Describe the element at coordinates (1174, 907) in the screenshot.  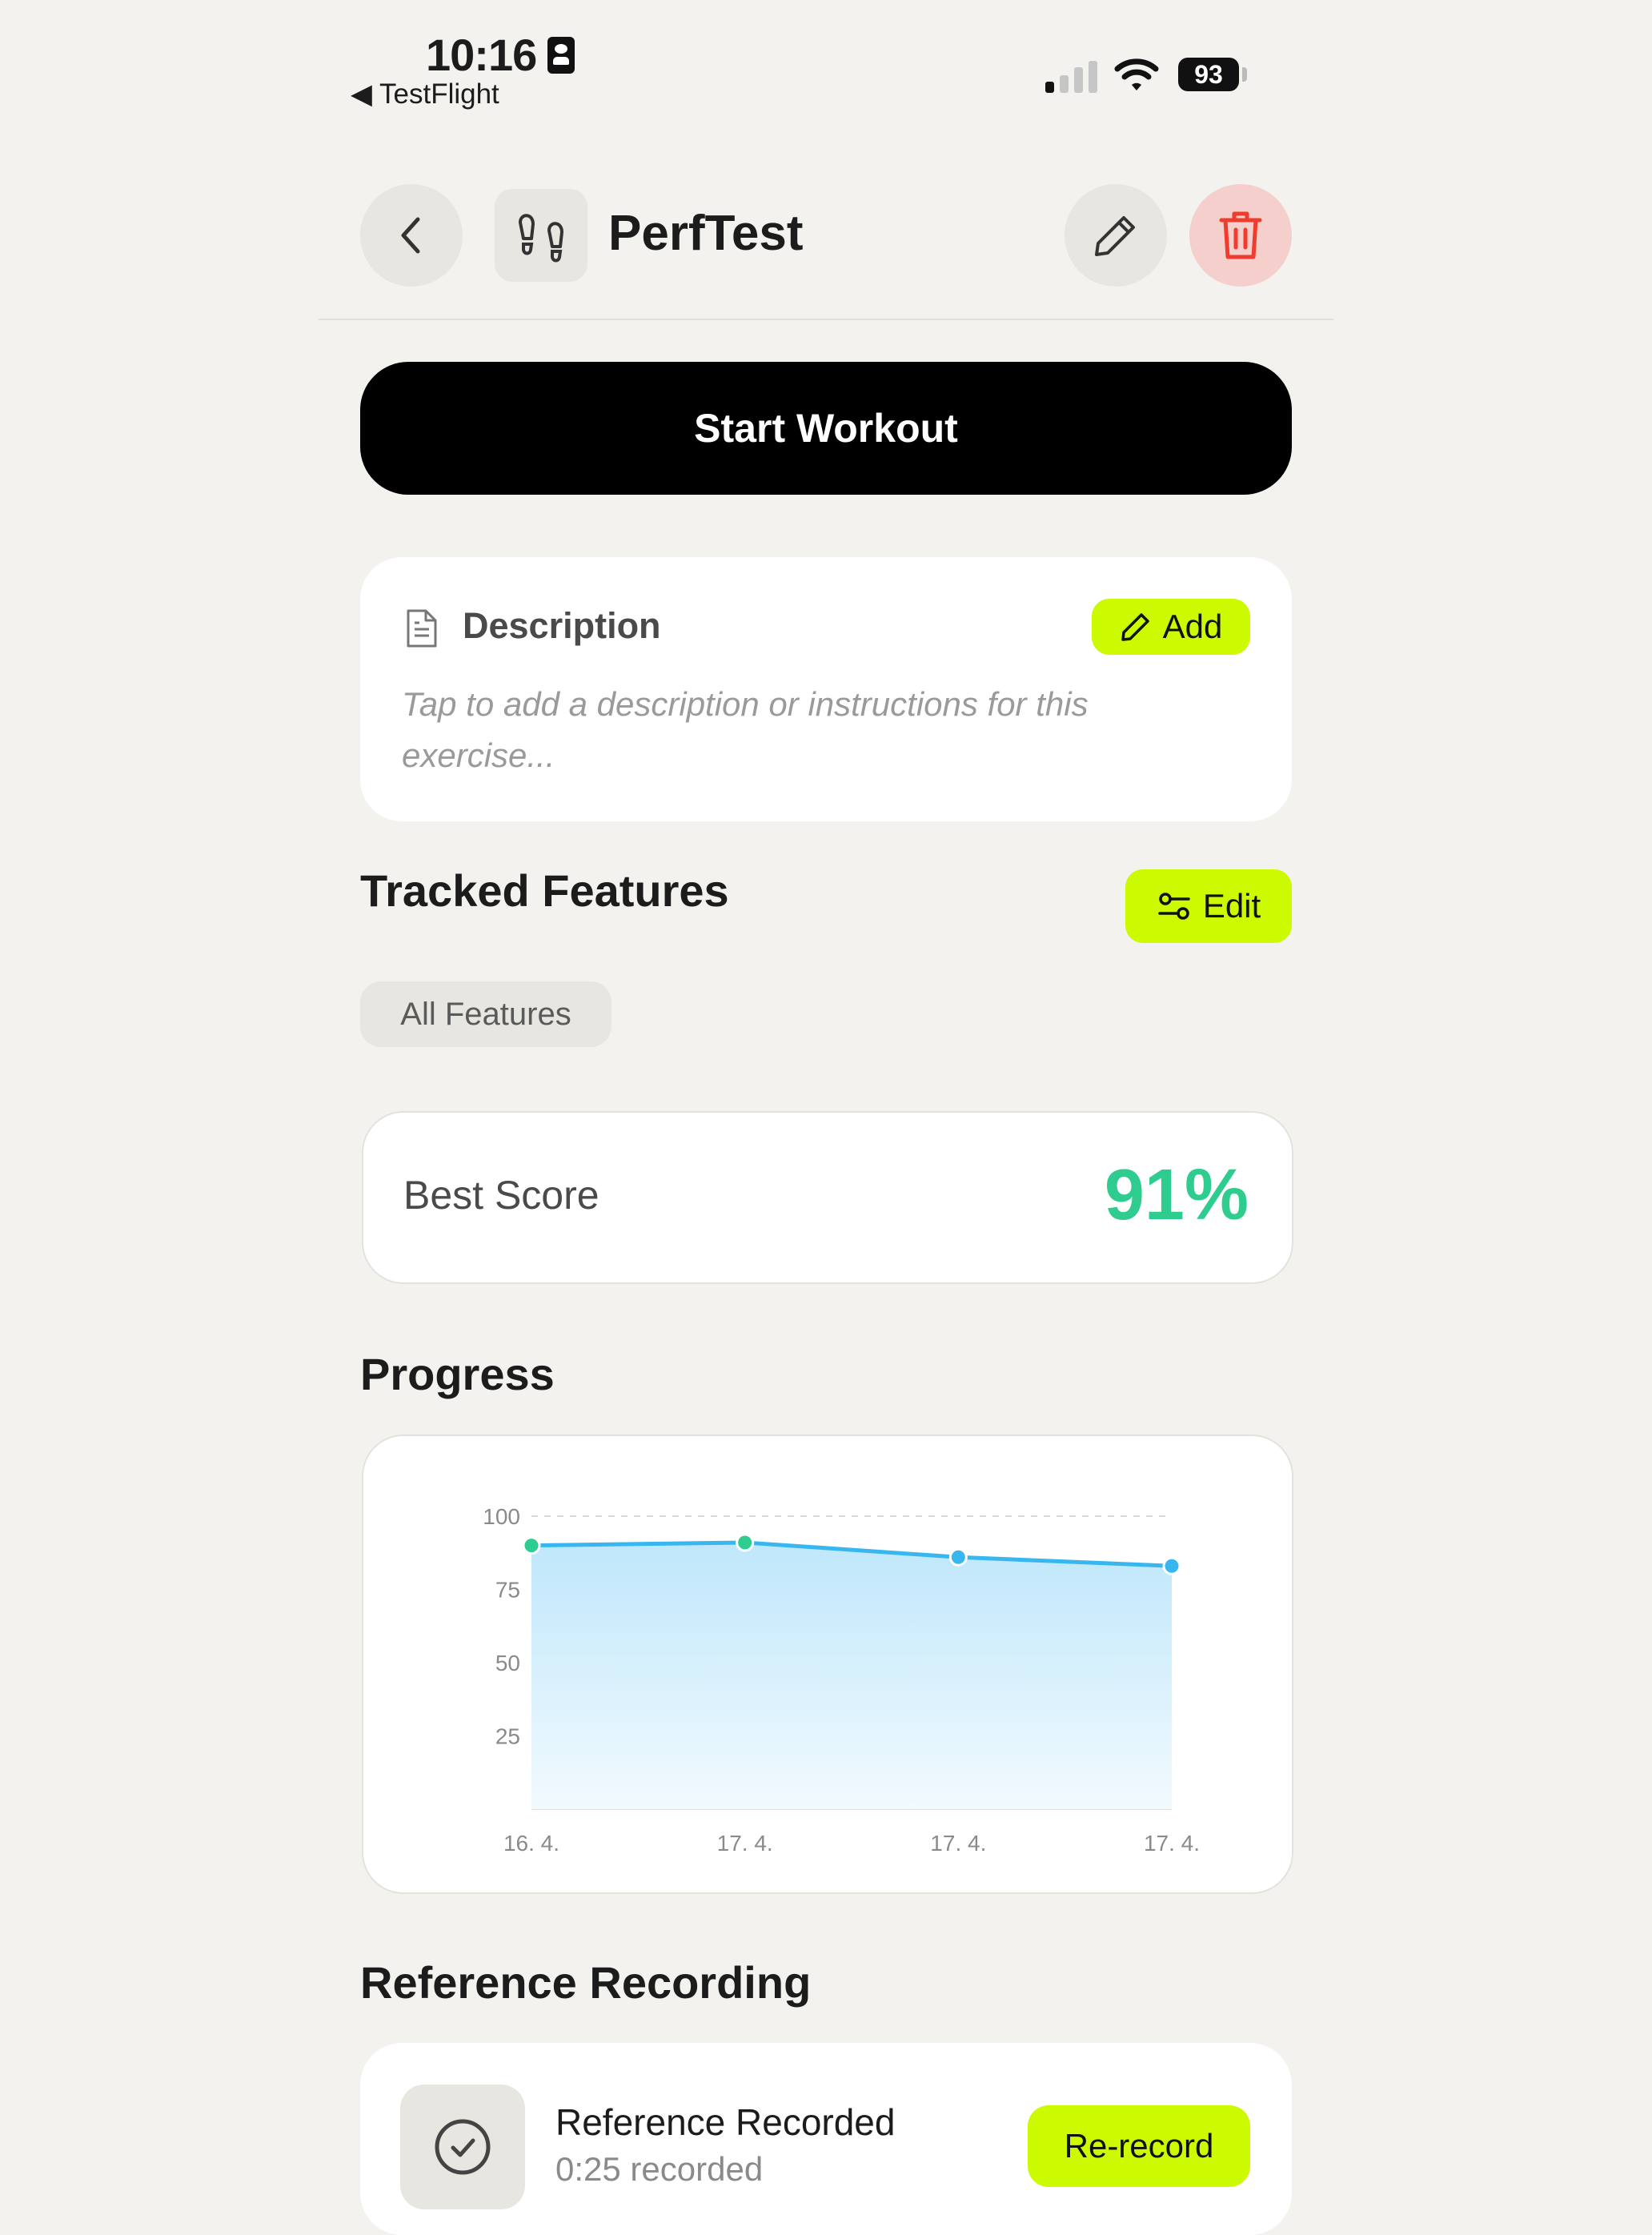
I see `sliders-icon` at that location.